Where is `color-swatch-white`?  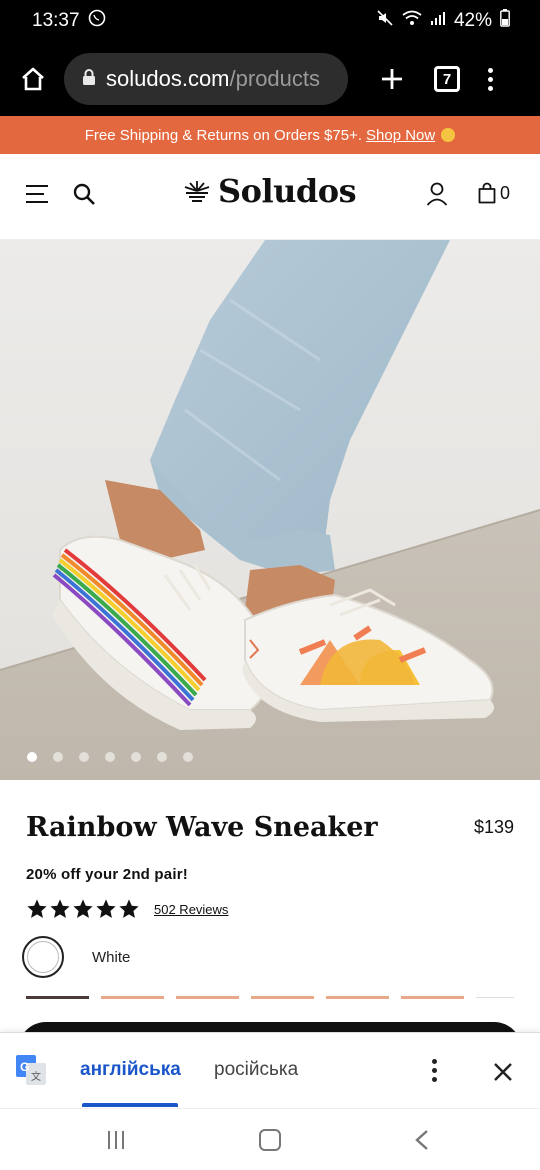 color-swatch-white is located at coordinates (43, 957).